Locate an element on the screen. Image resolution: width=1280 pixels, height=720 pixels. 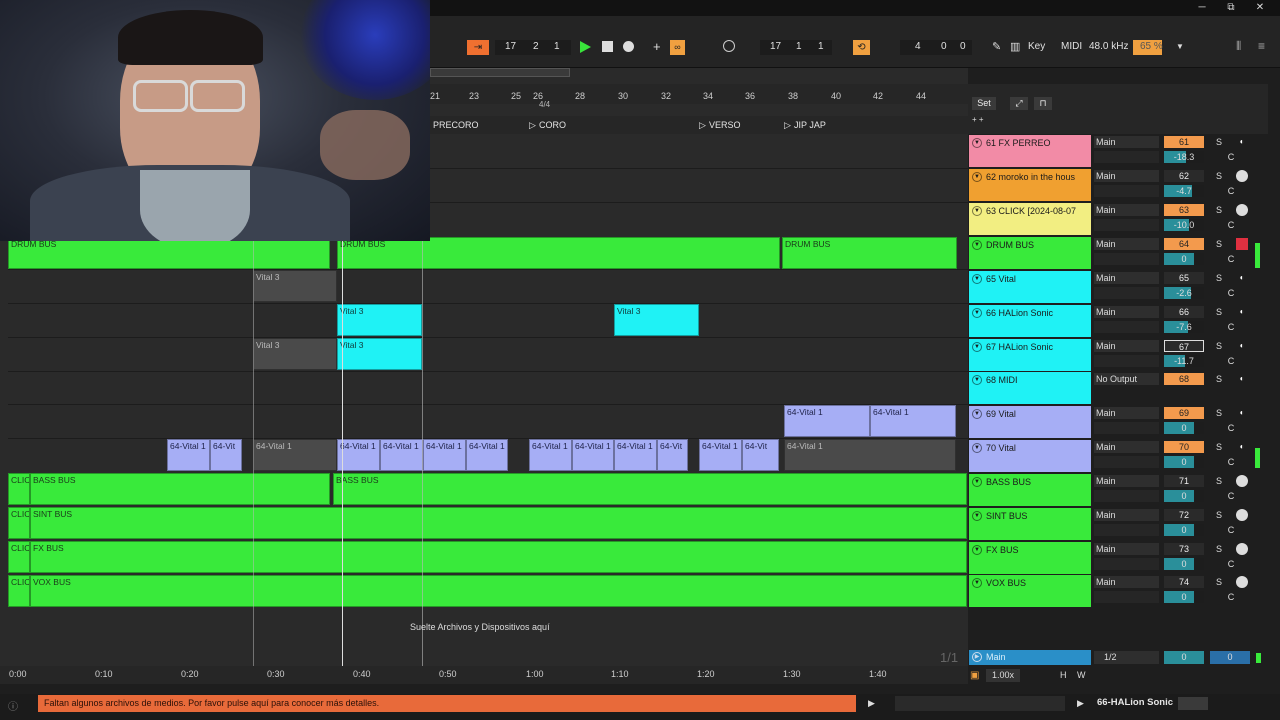
menu-icon: ≡ is located at coordinates (1261, 46).